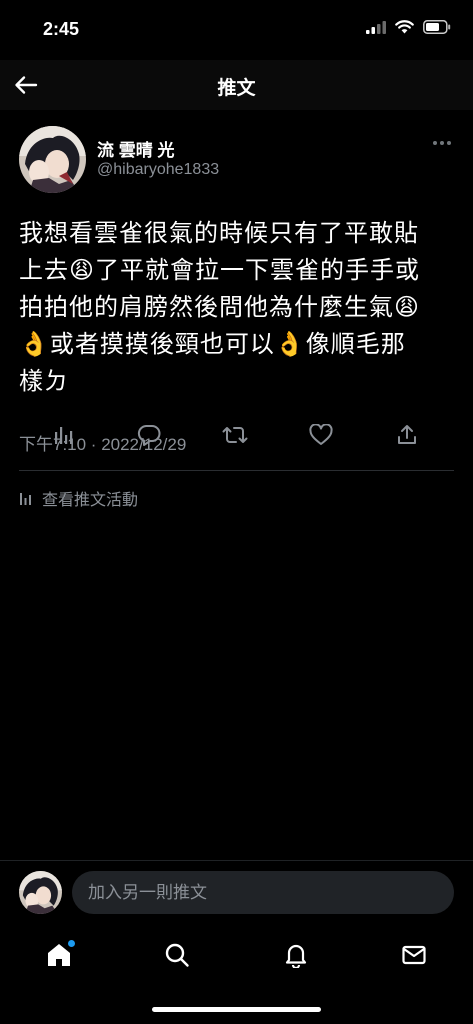 Image resolution: width=473 pixels, height=1024 pixels. I want to click on reply-bar, so click(236, 892).